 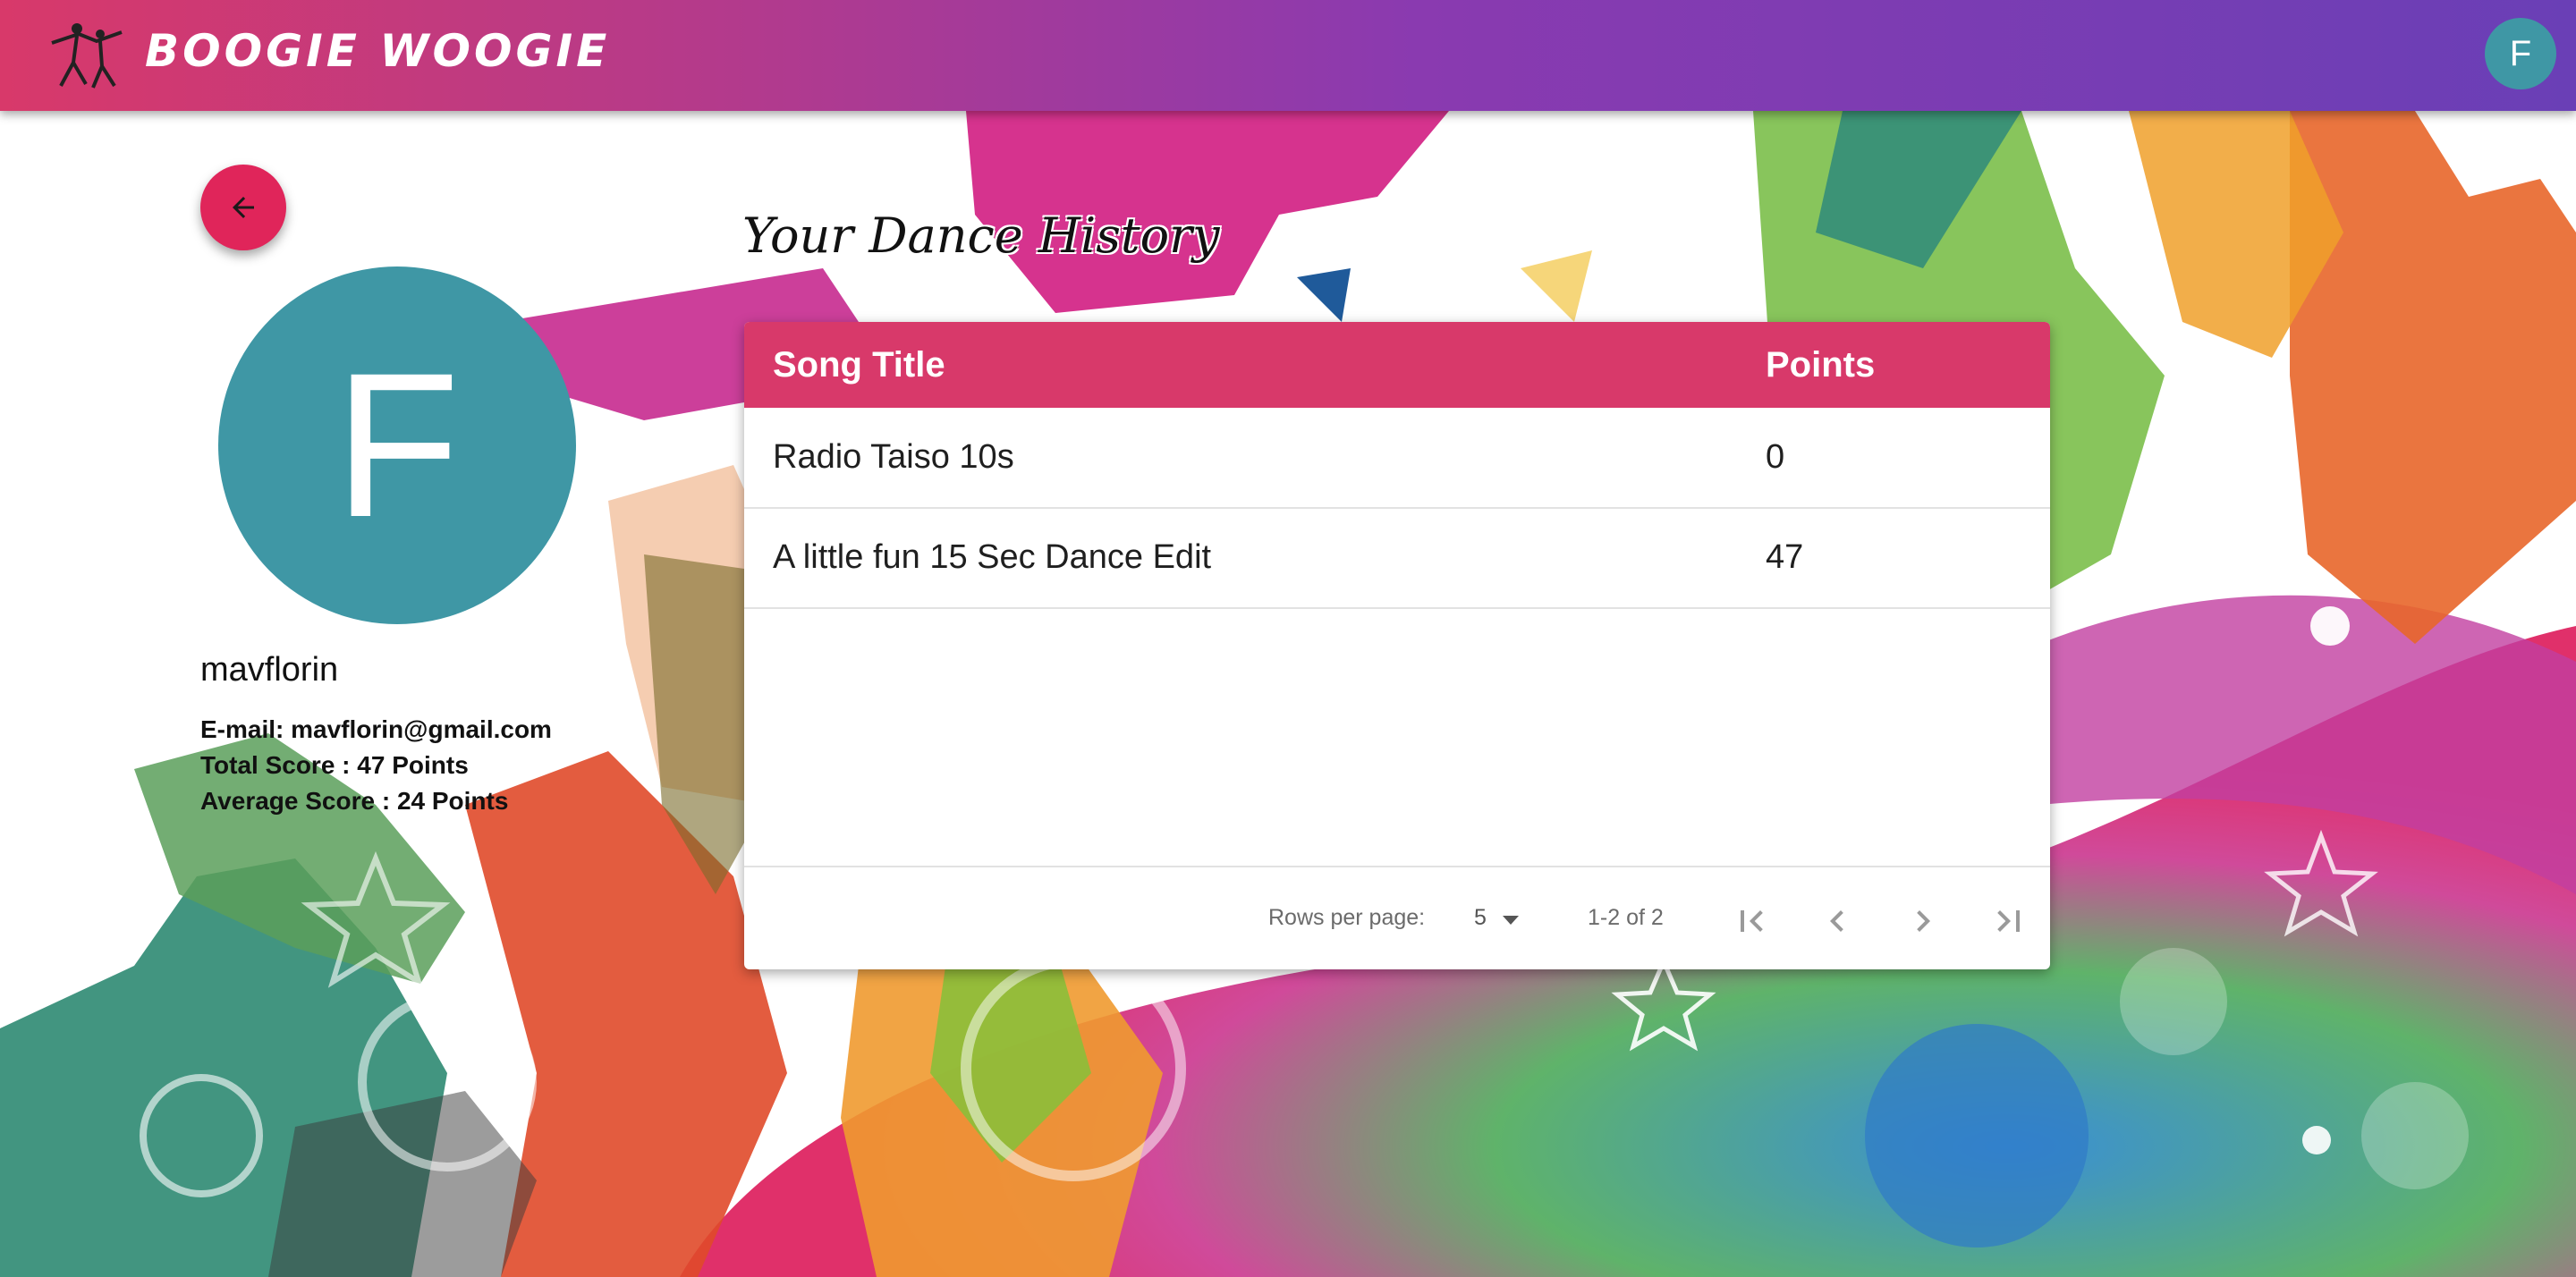 What do you see at coordinates (1288, 55) in the screenshot?
I see `app-header: BOOGIE WOOGIE F` at bounding box center [1288, 55].